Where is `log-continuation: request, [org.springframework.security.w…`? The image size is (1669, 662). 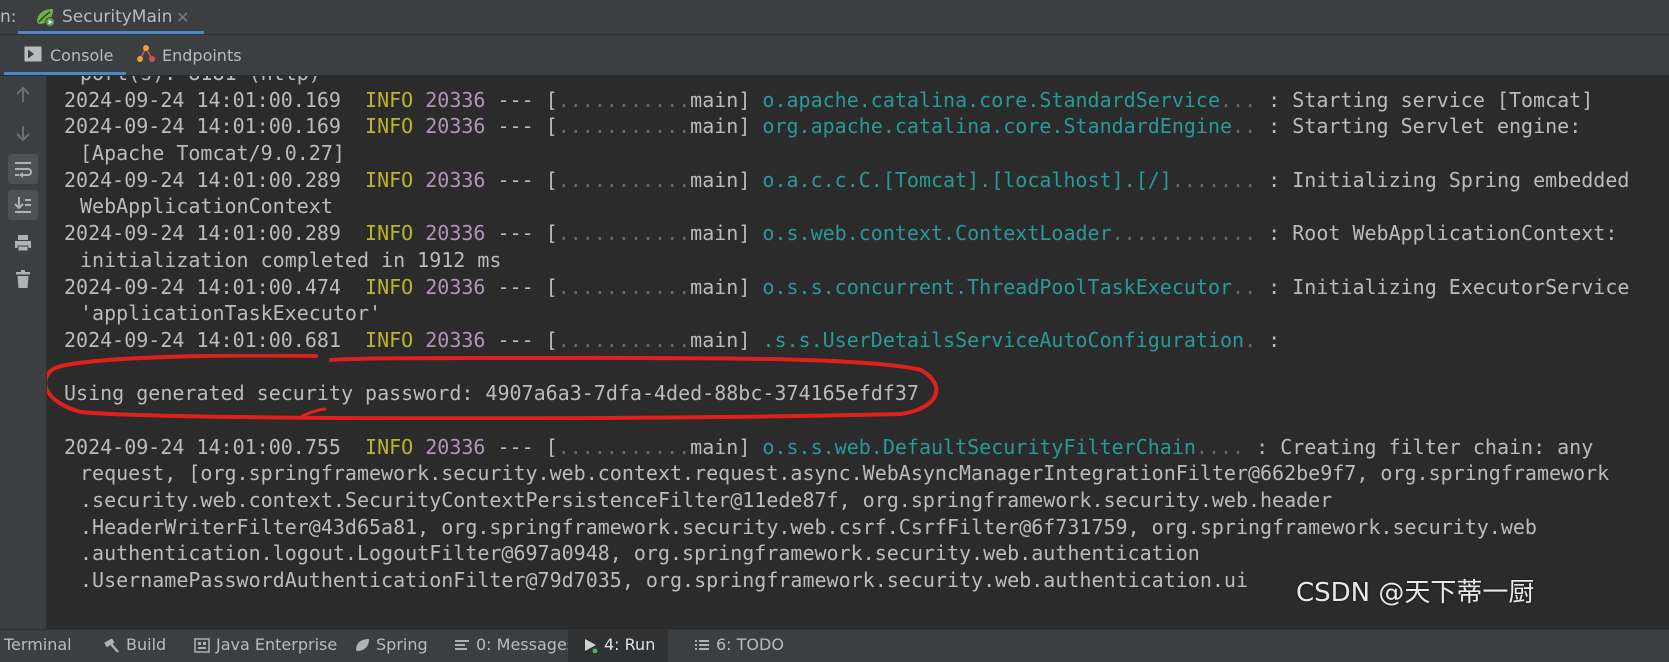
log-continuation: request, [org.springframework.security.w… is located at coordinates (845, 473).